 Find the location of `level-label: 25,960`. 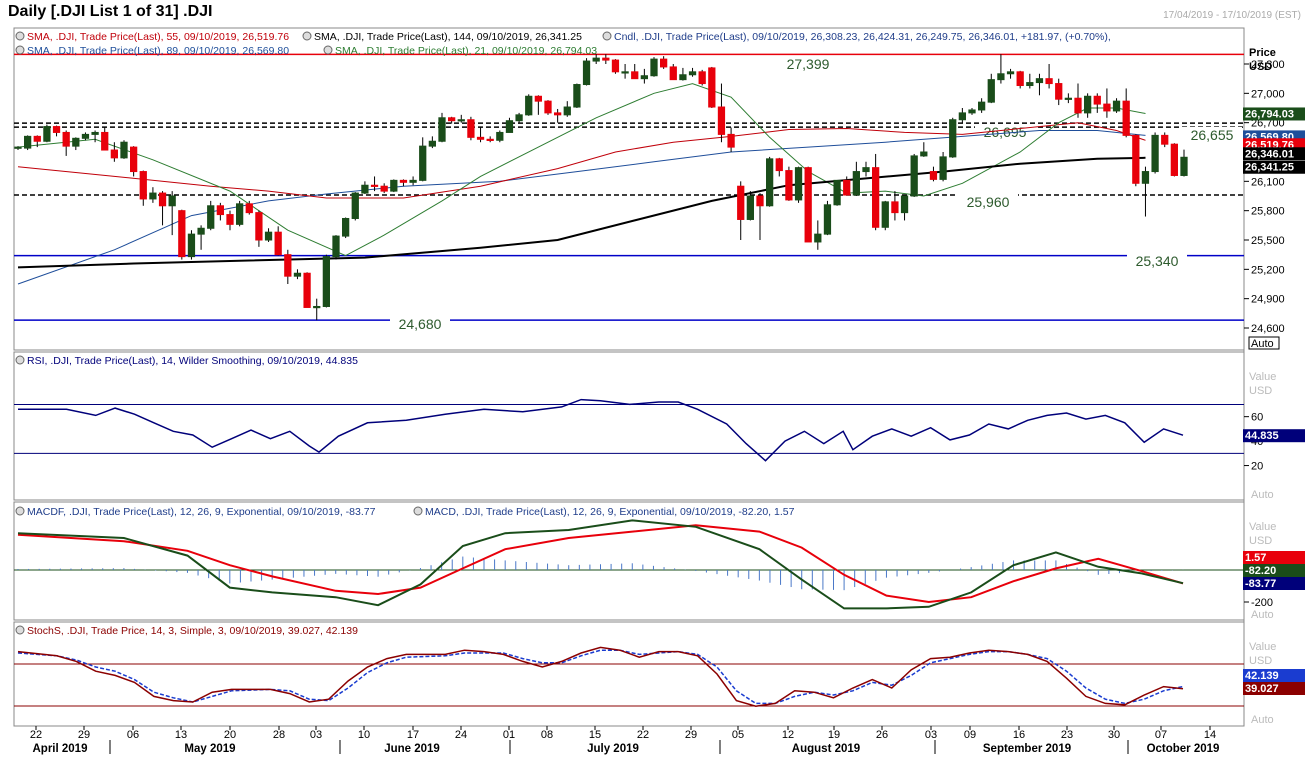

level-label: 25,960 is located at coordinates (988, 202).